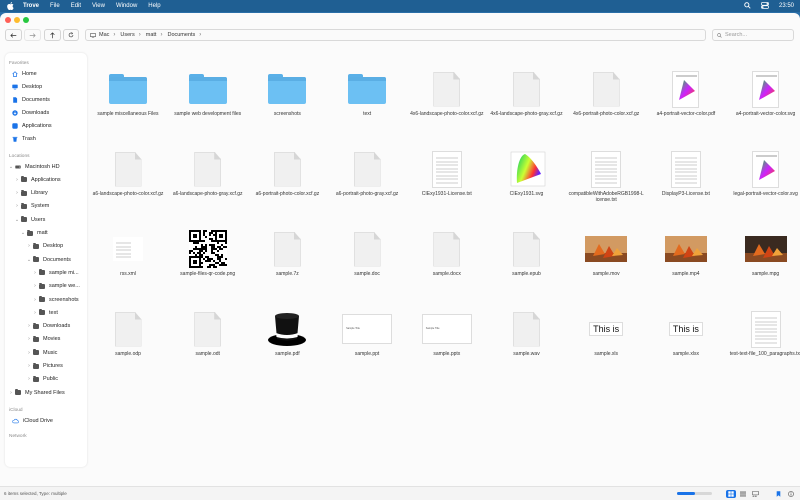 The height and width of the screenshot is (500, 800). What do you see at coordinates (46, 326) in the screenshot?
I see `sidebar-location-item: › Downloads` at bounding box center [46, 326].